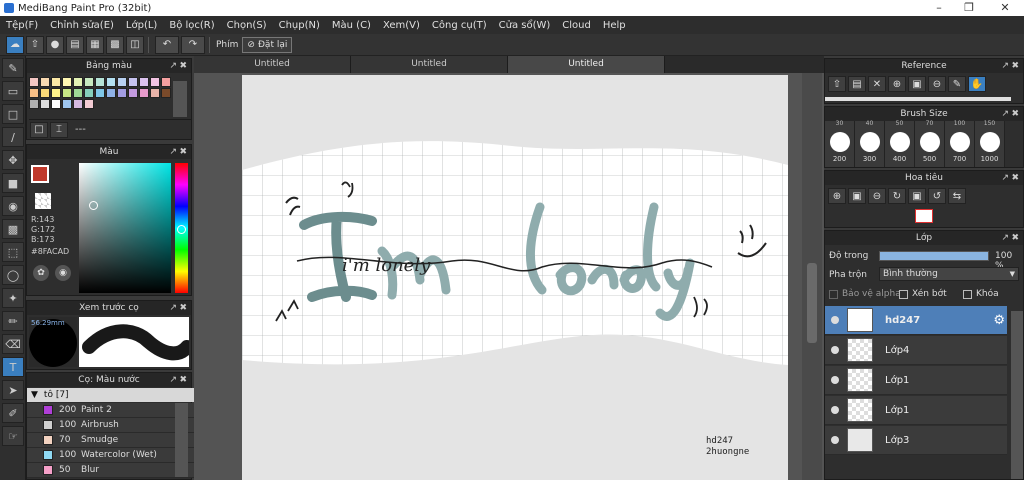 Image resolution: width=1024 pixels, height=480 pixels. I want to click on brush-size-option: 70 500, so click(930, 144).